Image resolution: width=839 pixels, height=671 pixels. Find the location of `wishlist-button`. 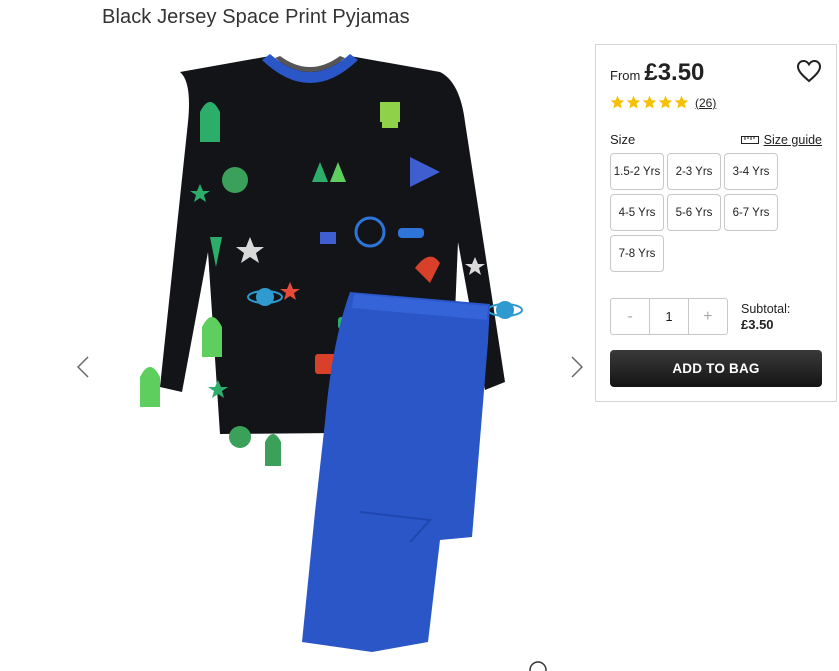

wishlist-button is located at coordinates (809, 71).